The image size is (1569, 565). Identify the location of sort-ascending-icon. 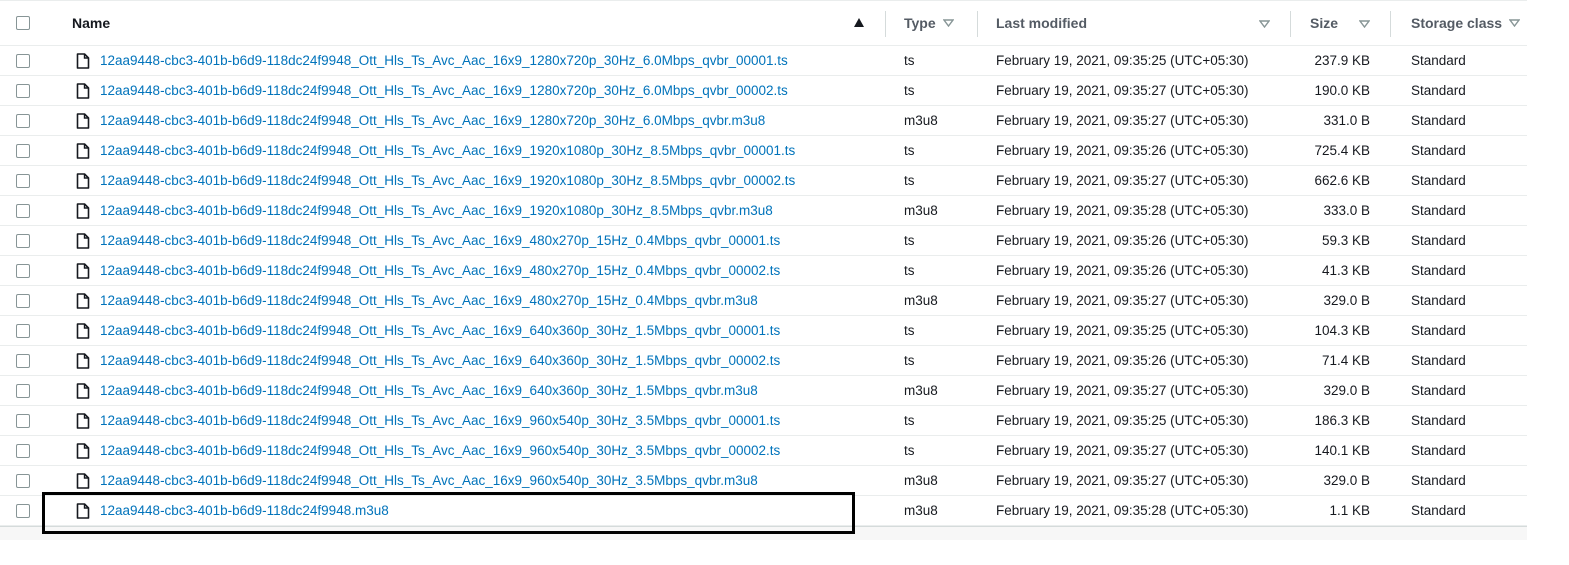
(859, 22).